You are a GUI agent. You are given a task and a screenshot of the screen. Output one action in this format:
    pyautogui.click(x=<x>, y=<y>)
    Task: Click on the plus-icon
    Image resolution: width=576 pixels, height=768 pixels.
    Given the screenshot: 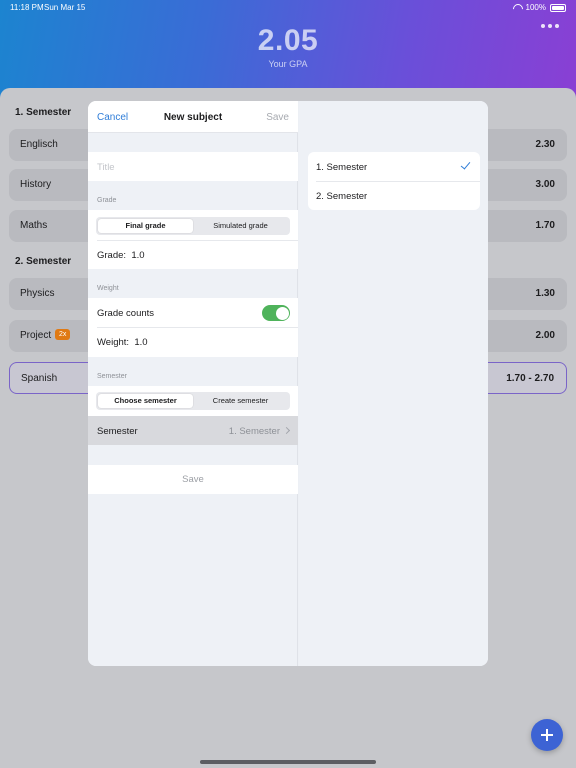 What is the action you would take?
    pyautogui.click(x=547, y=735)
    